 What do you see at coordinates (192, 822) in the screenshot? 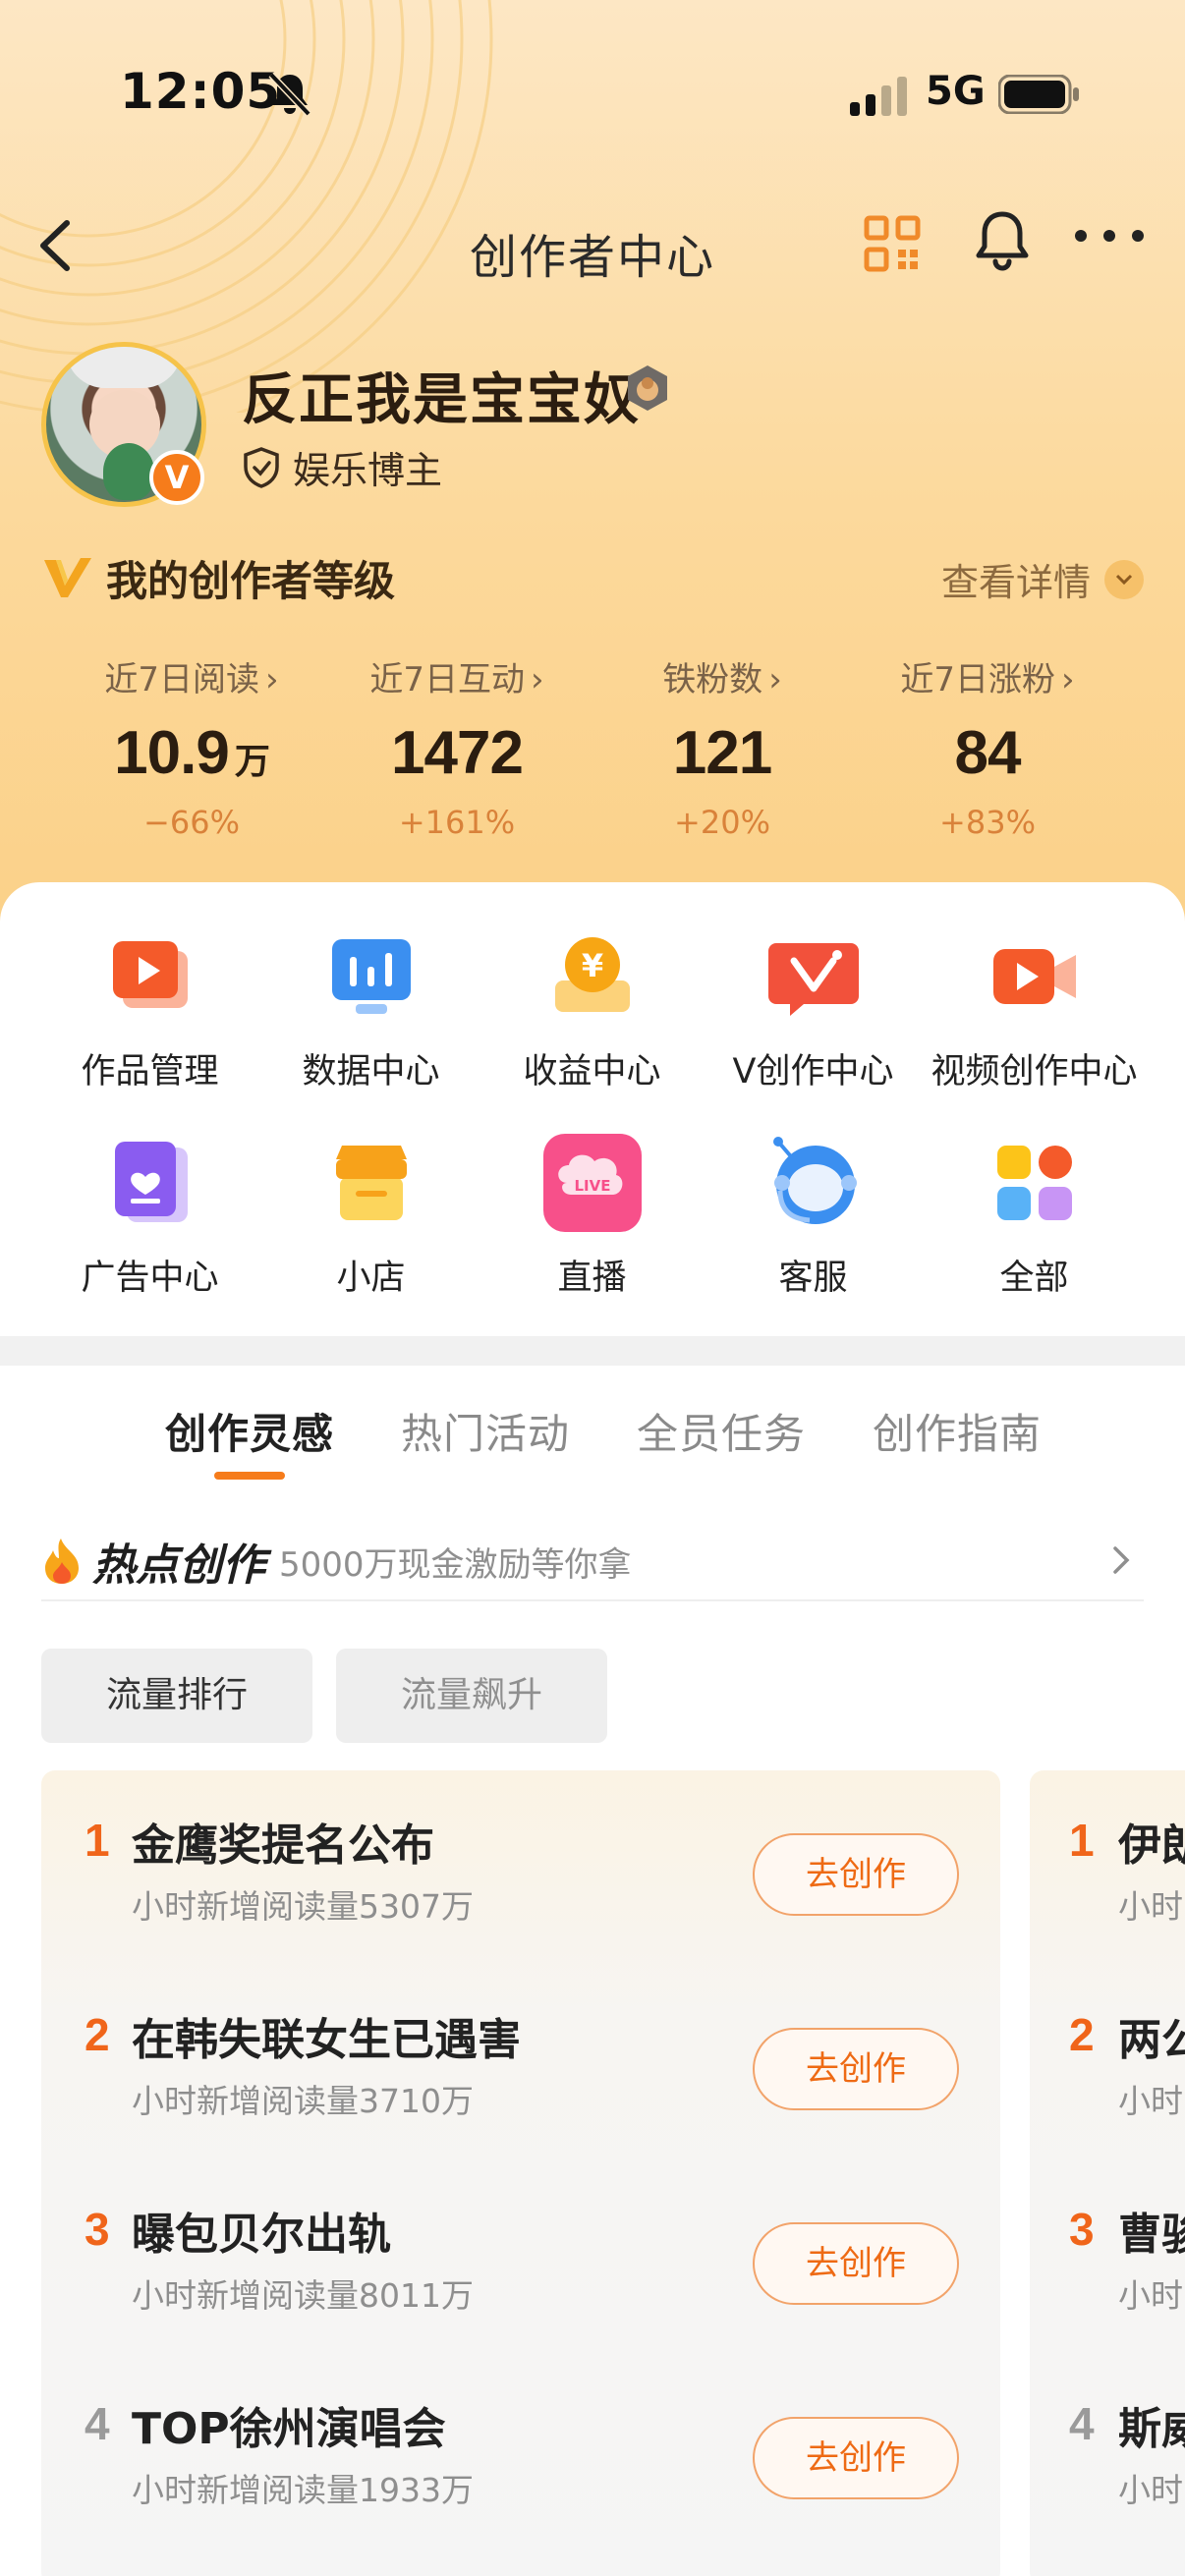
I see `stat-change: −66%` at bounding box center [192, 822].